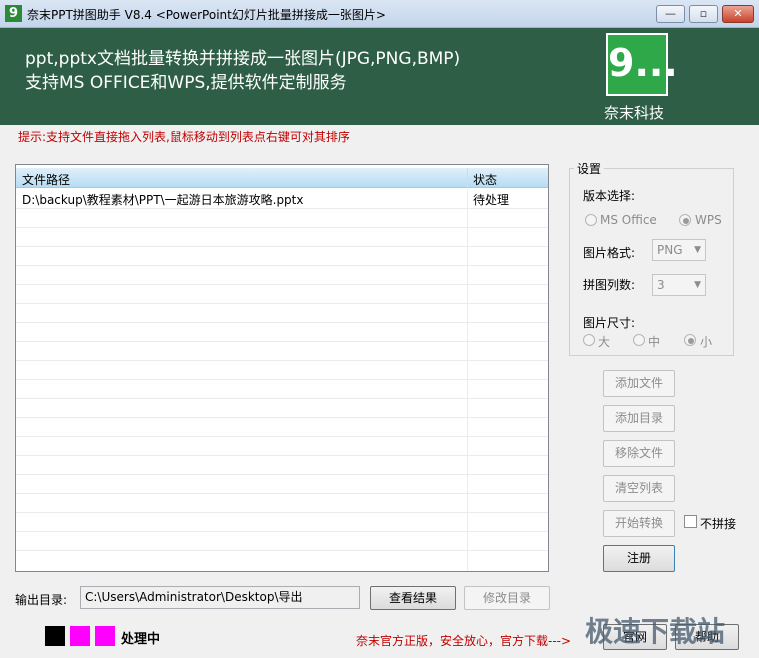 This screenshot has height=658, width=759. Describe the element at coordinates (706, 342) in the screenshot. I see `size-option-small-label: 小` at that location.